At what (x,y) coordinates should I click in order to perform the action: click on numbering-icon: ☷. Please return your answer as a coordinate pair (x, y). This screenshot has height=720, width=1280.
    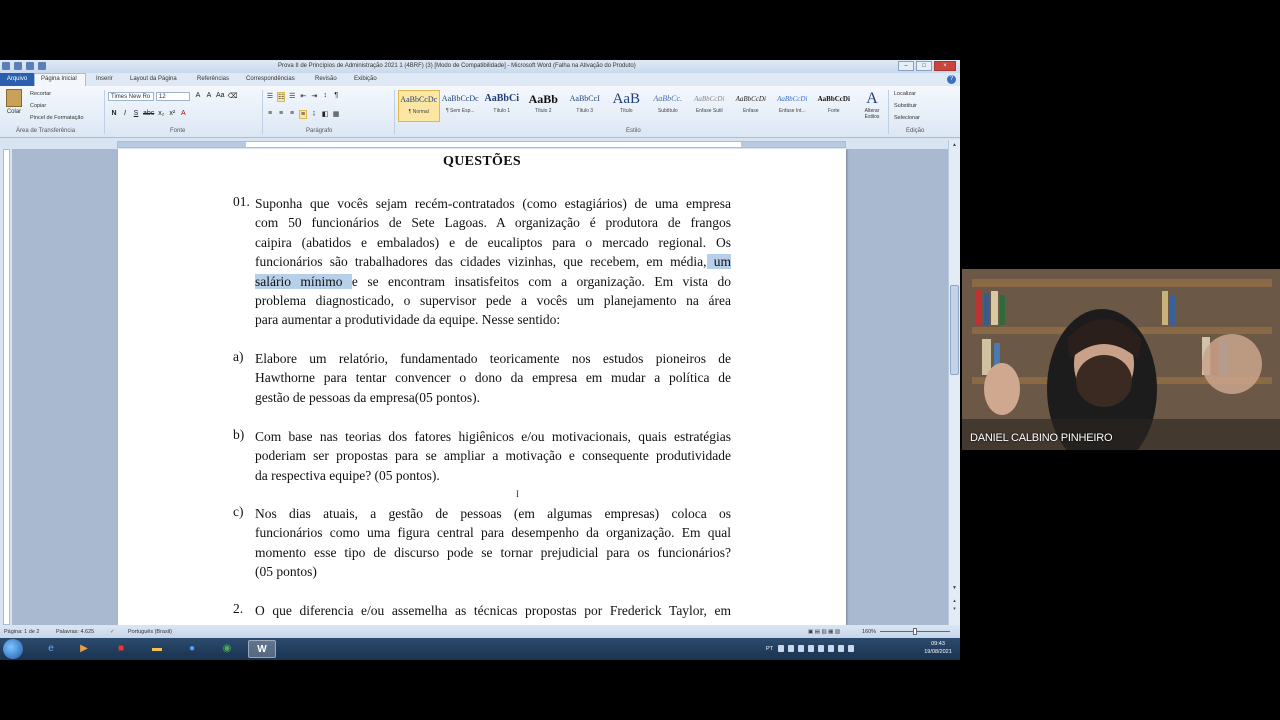
    Looking at the image, I should click on (281, 97).